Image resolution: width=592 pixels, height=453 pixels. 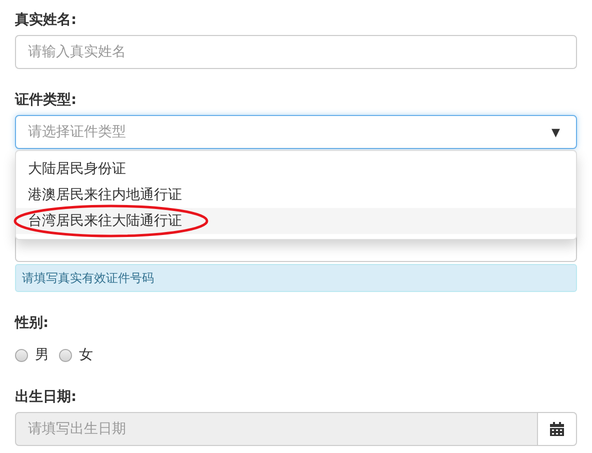 I want to click on calendar-button, so click(x=557, y=429).